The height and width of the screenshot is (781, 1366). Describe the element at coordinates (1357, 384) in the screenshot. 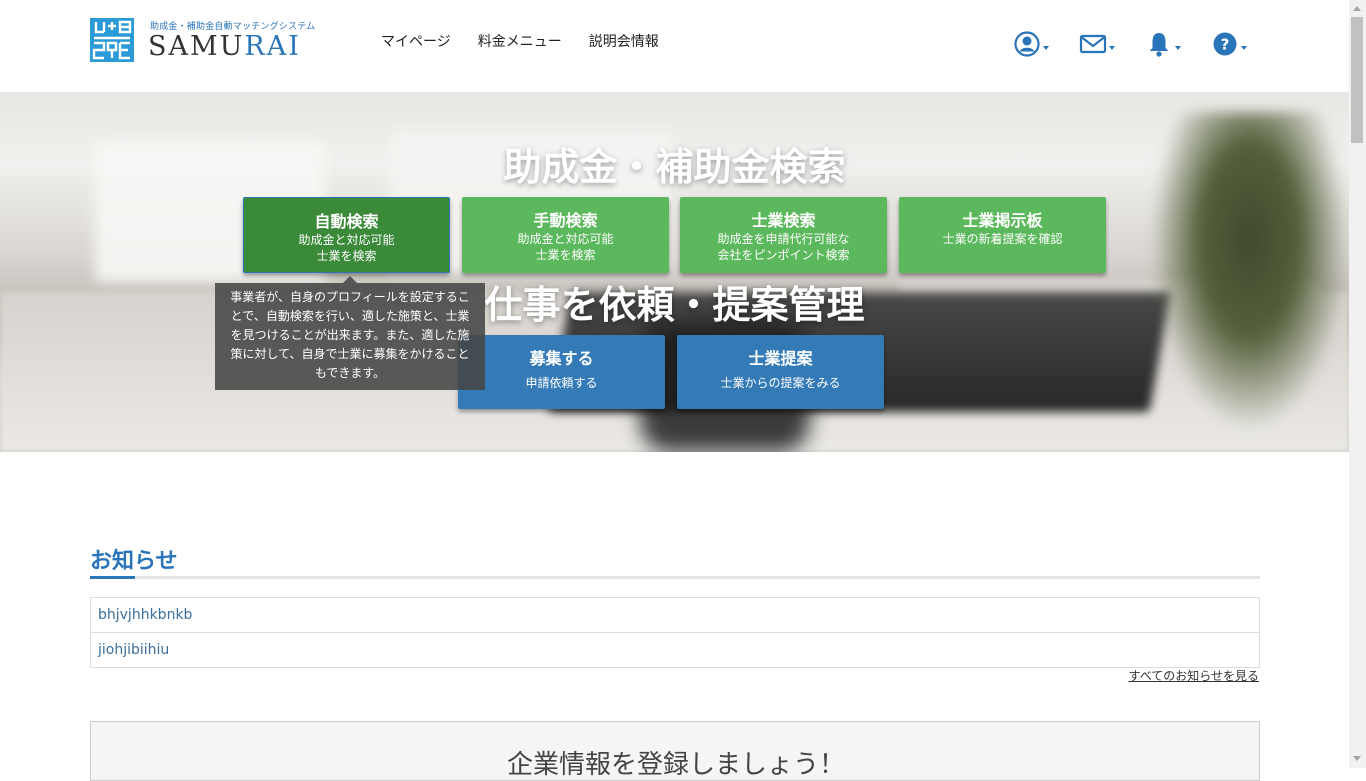

I see `page-scrollbar` at that location.